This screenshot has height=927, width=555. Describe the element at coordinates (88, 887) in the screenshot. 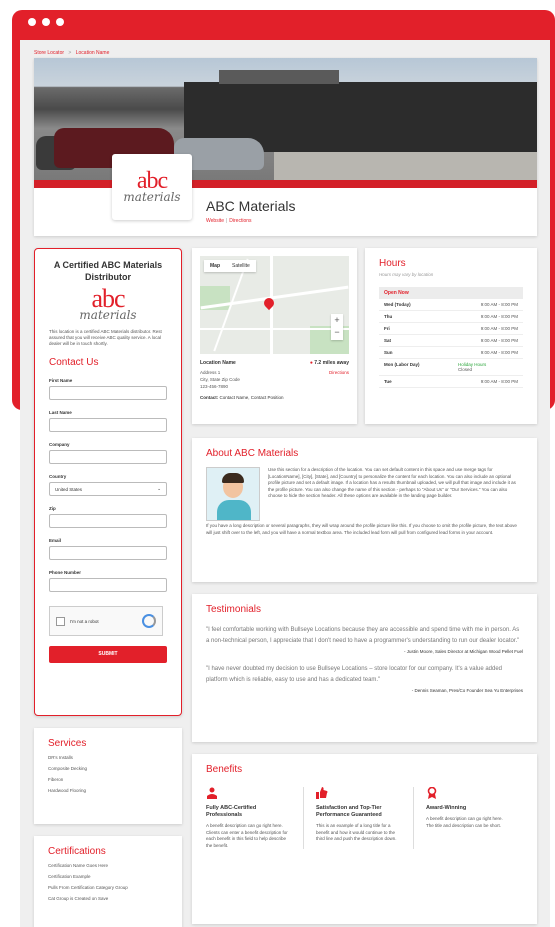

I see `certification-item: Pulls From Certification Category Group` at that location.